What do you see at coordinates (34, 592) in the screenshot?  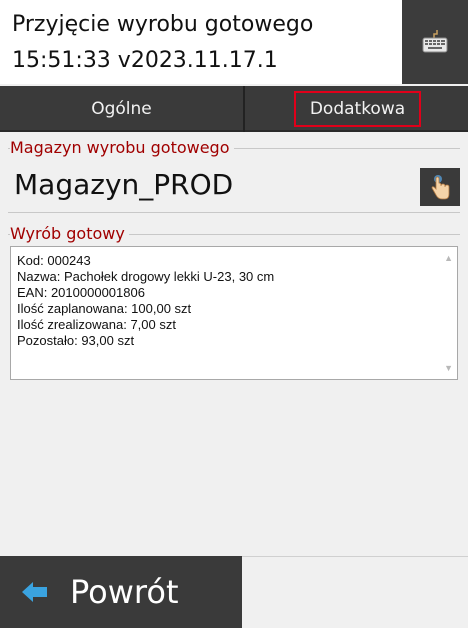 I see `left-arrow-icon` at bounding box center [34, 592].